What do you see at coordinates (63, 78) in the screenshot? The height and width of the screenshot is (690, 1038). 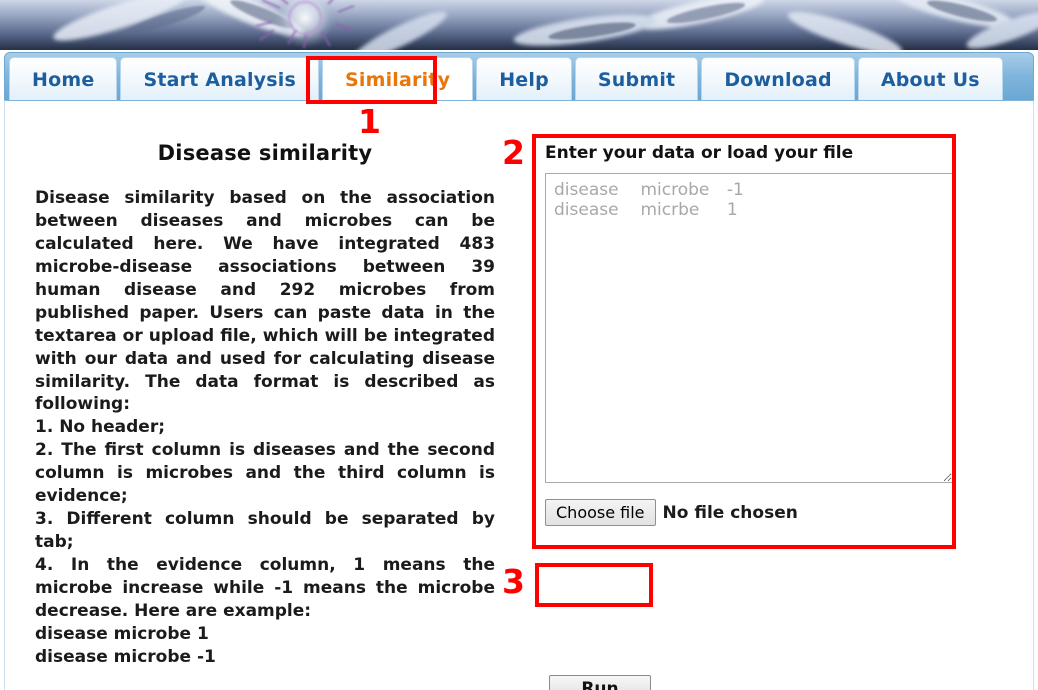 I see `nav-tab-home: Home` at bounding box center [63, 78].